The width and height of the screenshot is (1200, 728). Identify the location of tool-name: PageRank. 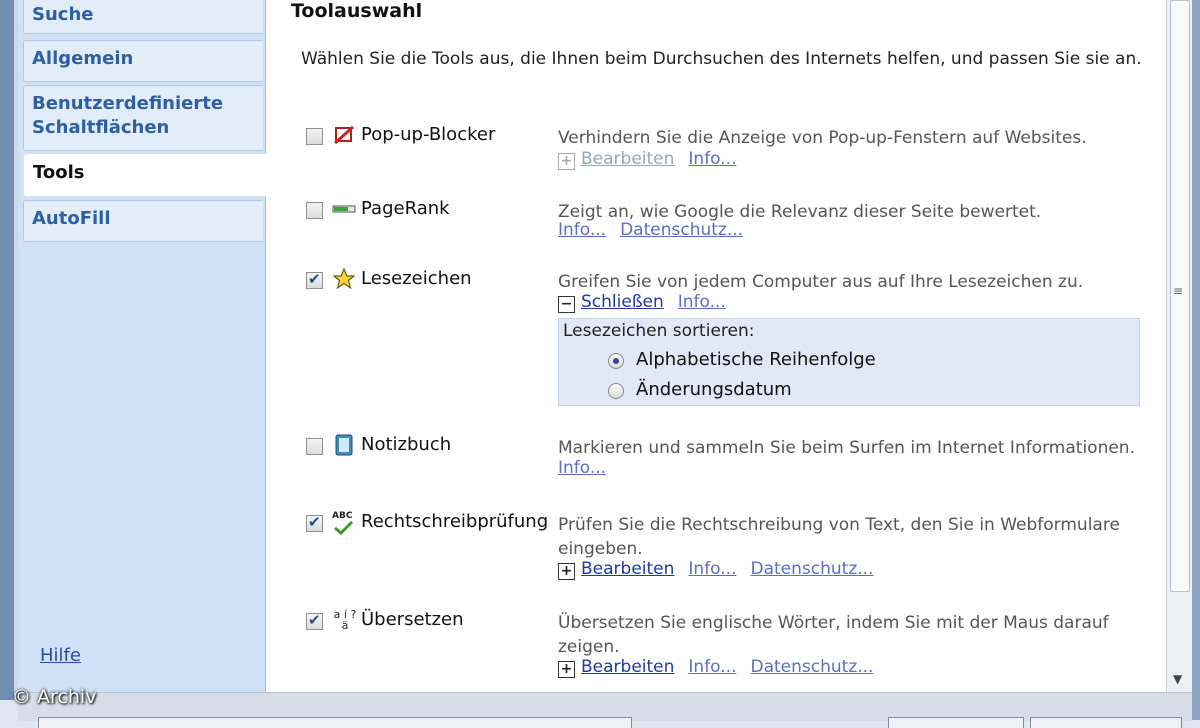
(405, 208).